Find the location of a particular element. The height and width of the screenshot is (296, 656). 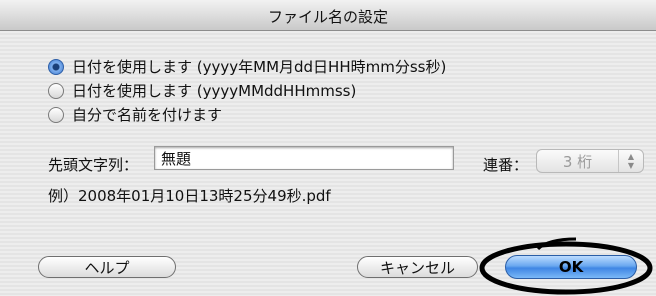

radio-label: 日付を使用します (yyyy年MM月dd日HH時mm分ss秒) is located at coordinates (259, 67).